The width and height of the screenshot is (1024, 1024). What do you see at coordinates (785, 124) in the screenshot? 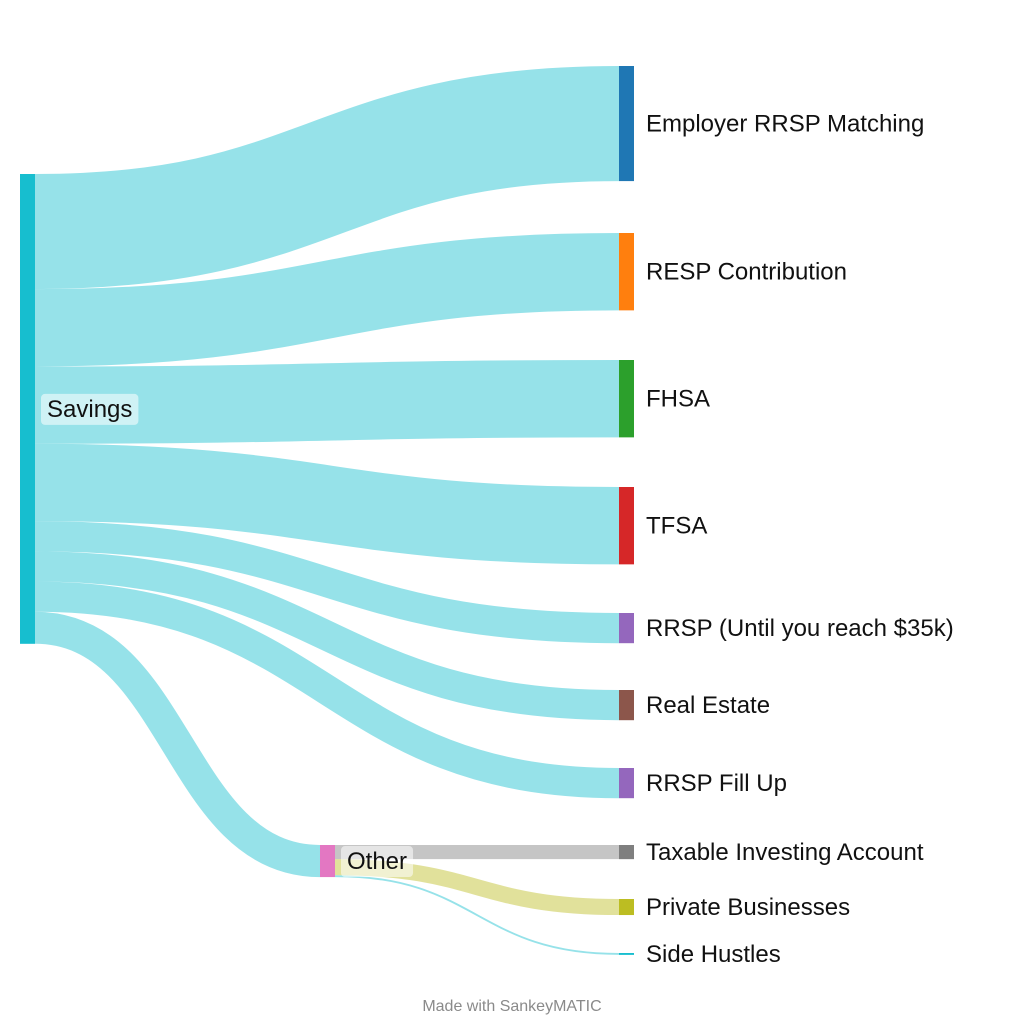
I see `node-label-employer-rrsp-matching: Employer RRSP Matching` at bounding box center [785, 124].